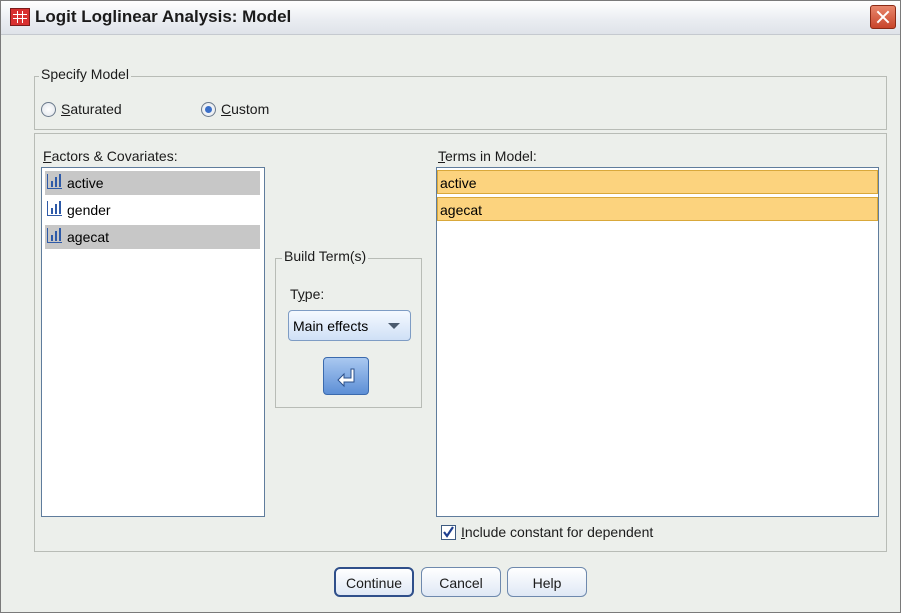 The height and width of the screenshot is (613, 901). I want to click on move-term-button, so click(346, 376).